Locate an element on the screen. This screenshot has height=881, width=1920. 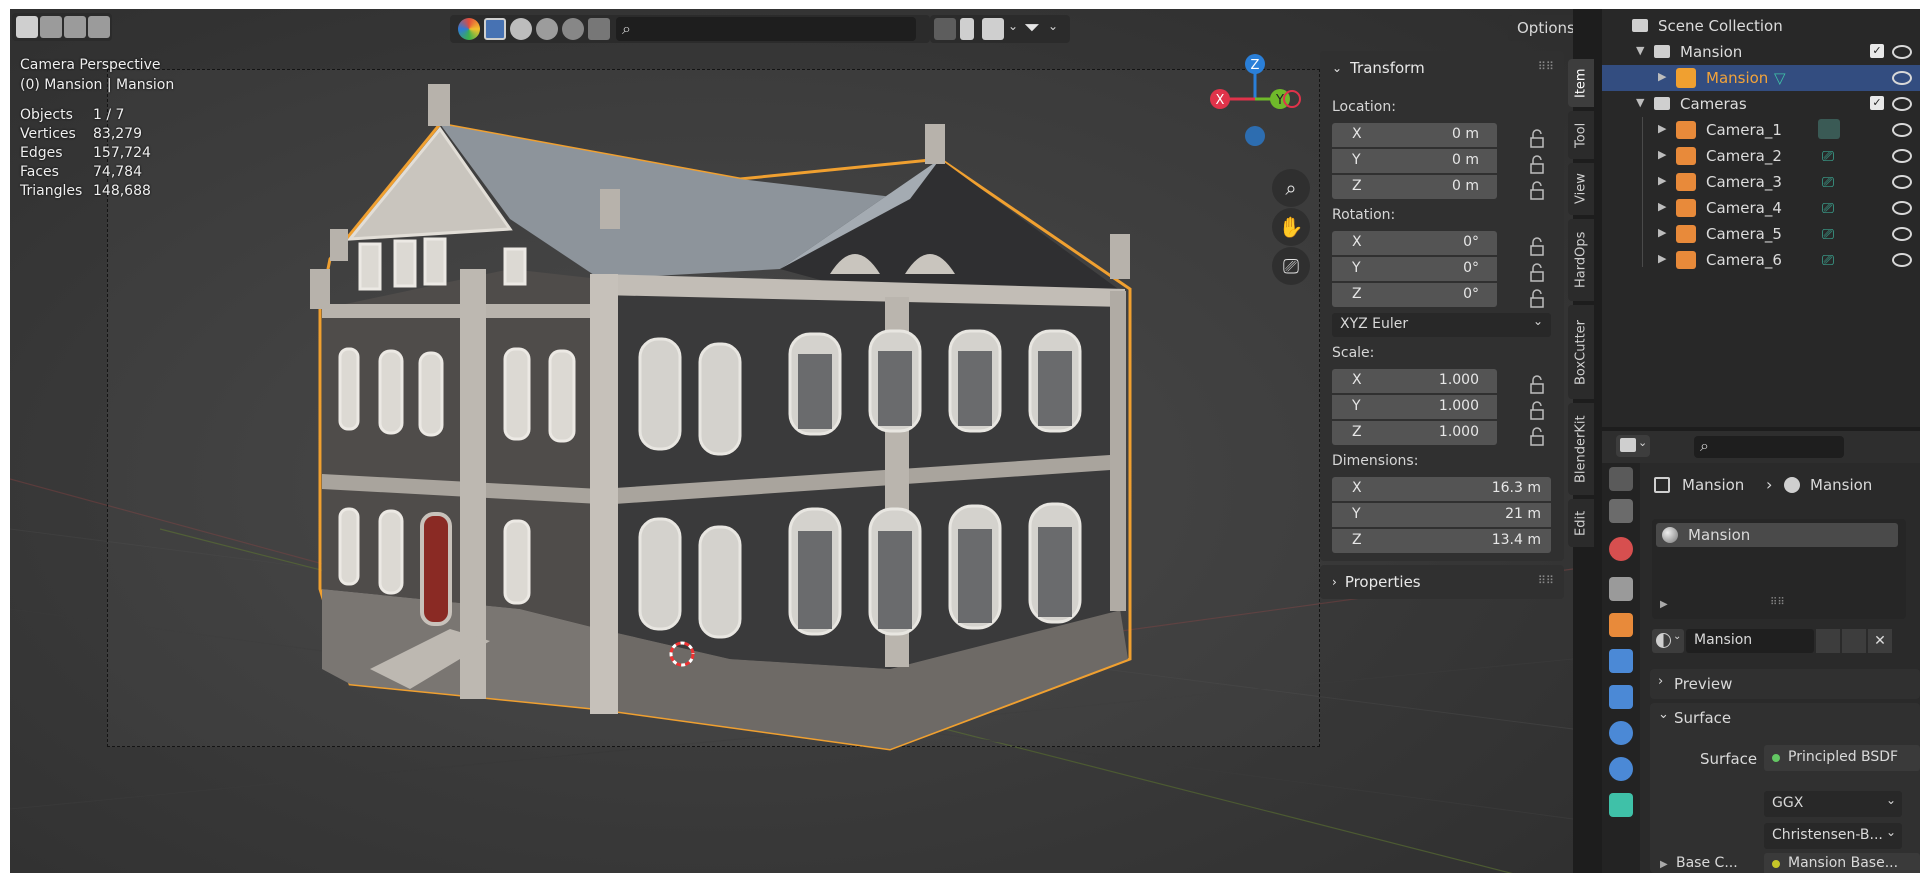
bookmark-icon is located at coordinates (967, 29).